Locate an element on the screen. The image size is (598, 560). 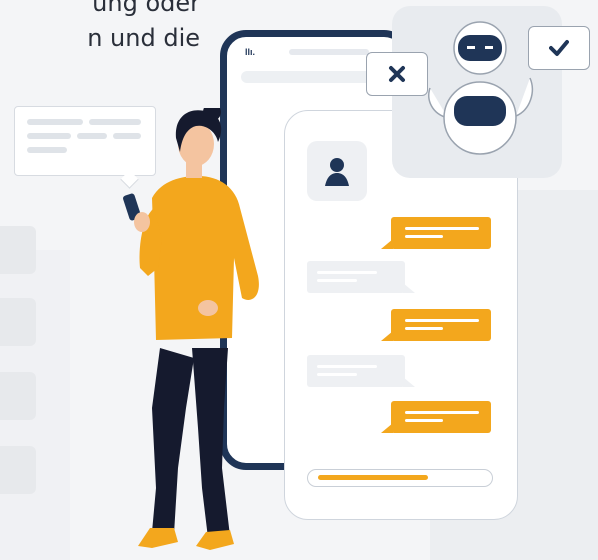
reject-button is located at coordinates (397, 74).